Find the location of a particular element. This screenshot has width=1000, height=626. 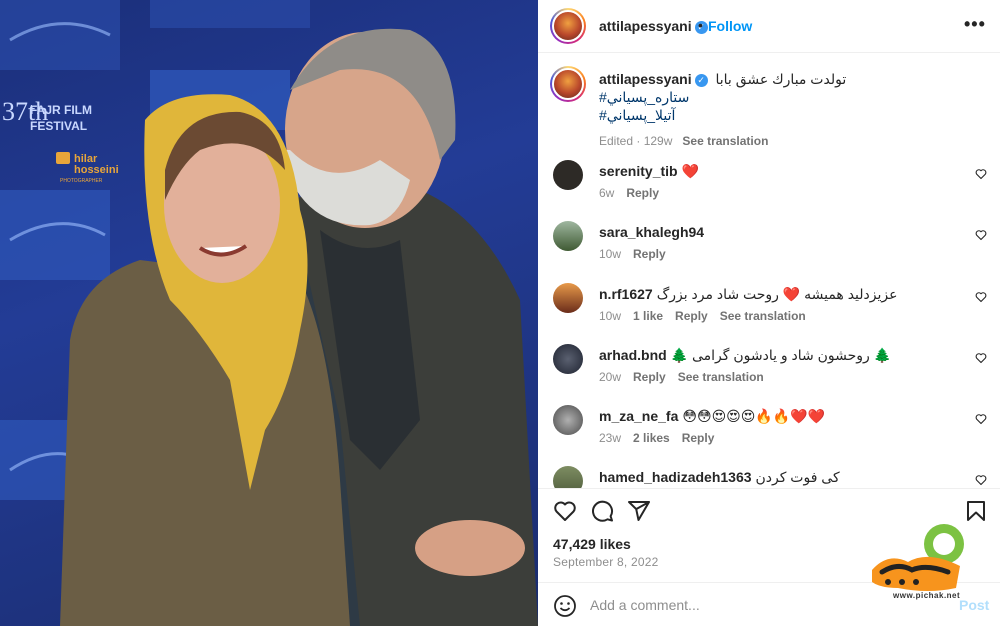

comment-text-line: serenity_tib ❤️ is located at coordinates (649, 171).